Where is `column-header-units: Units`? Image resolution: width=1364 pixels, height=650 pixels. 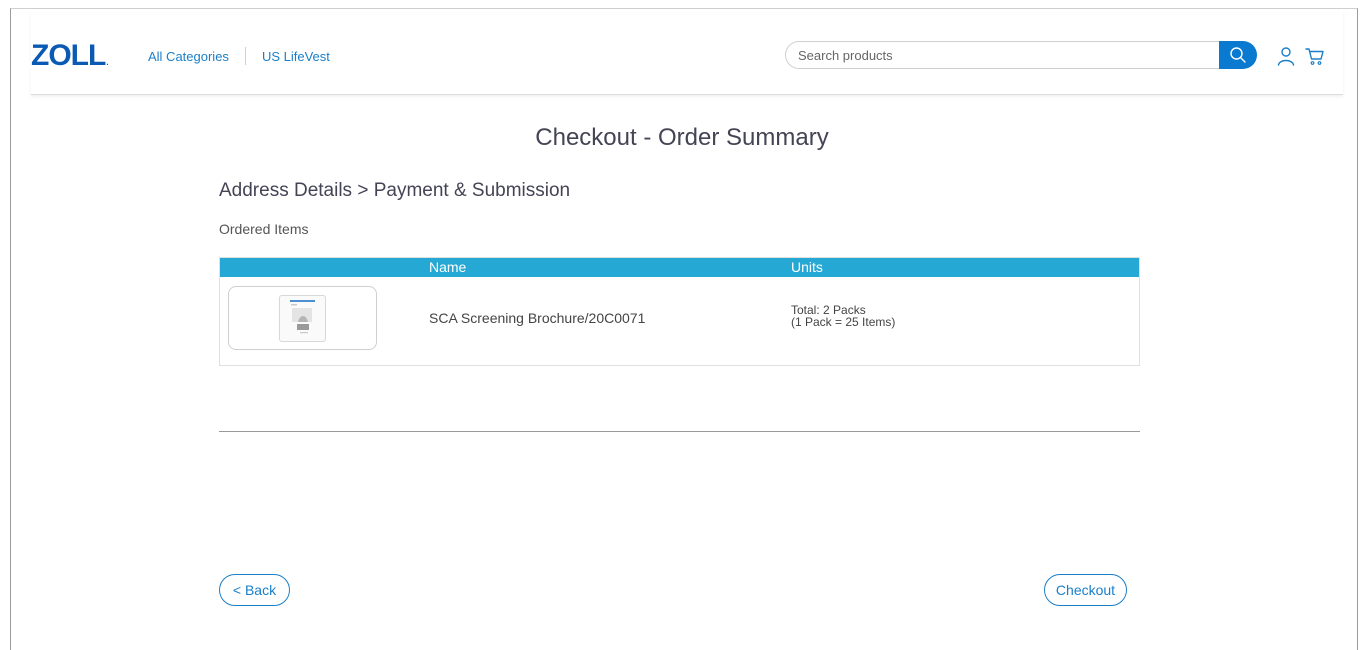 column-header-units: Units is located at coordinates (807, 267).